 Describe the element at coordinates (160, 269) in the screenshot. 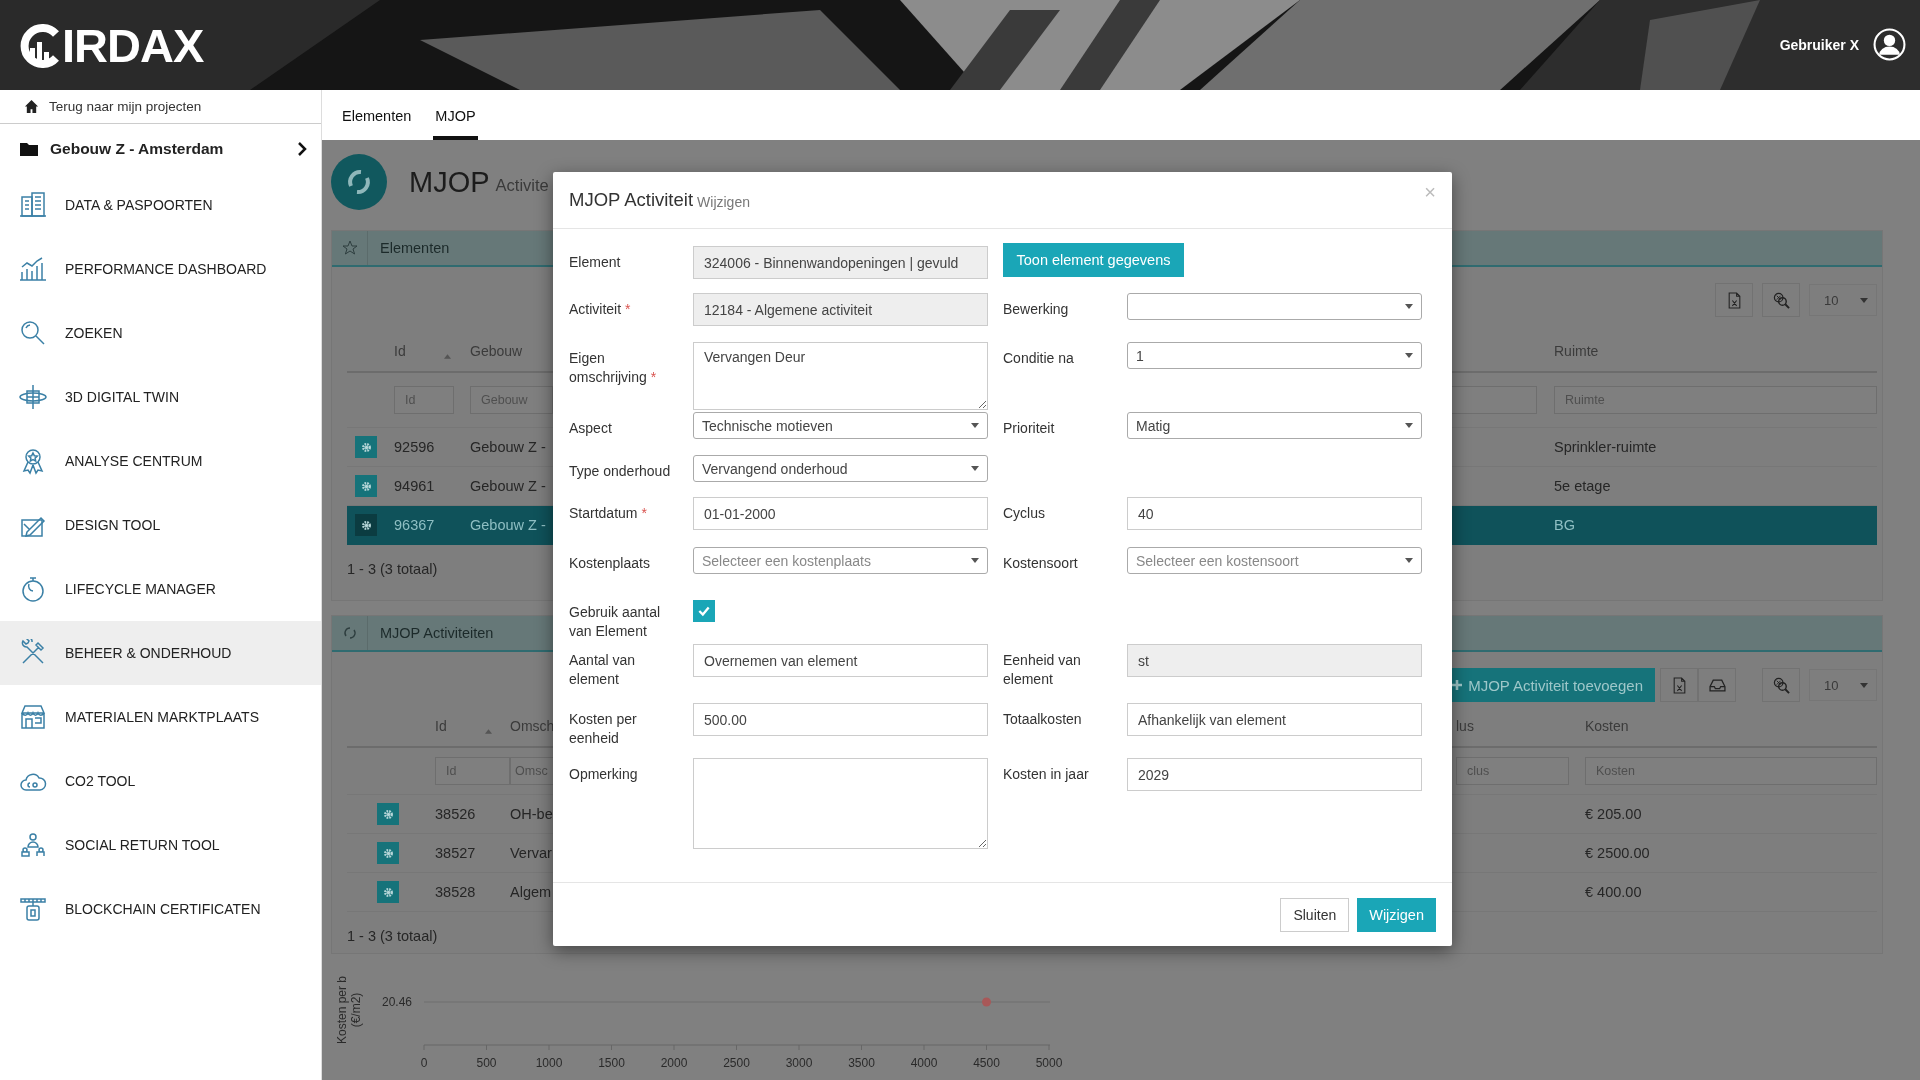

I see `sidebar-item: PERFORMANCE DASHBOARD` at that location.